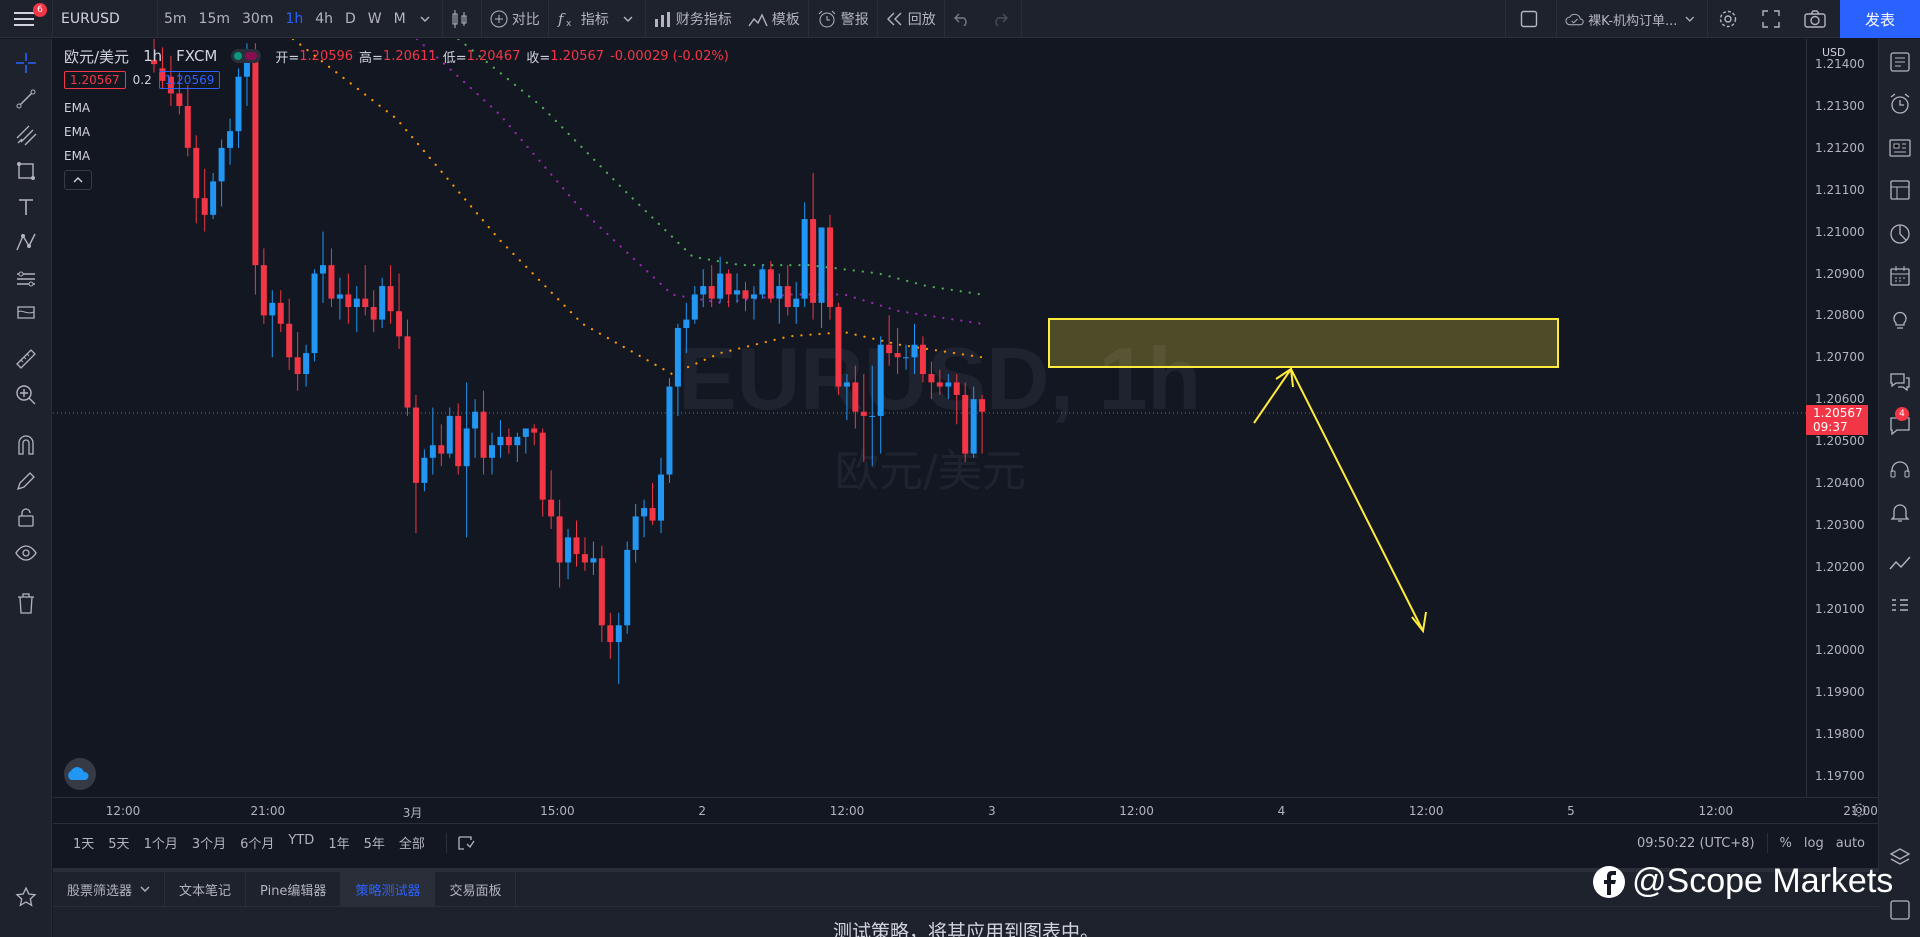  Describe the element at coordinates (1900, 190) in the screenshot. I see `data-window-button` at that location.